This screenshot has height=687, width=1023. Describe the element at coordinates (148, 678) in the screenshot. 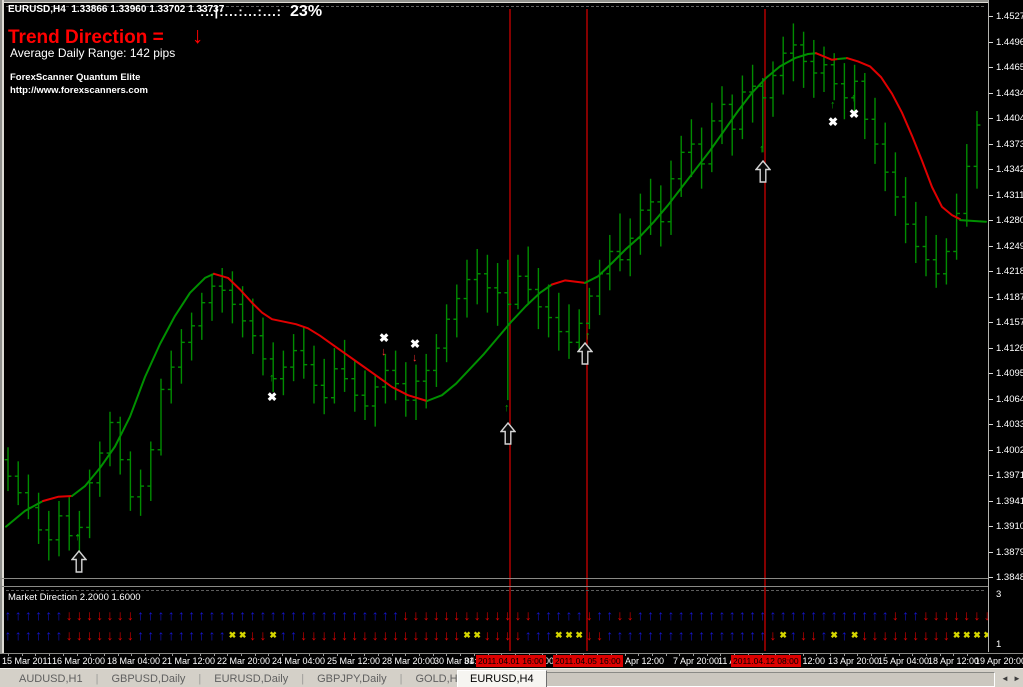

I see `chart-tab-gbpusd-daily: GBPUSD,Daily` at that location.